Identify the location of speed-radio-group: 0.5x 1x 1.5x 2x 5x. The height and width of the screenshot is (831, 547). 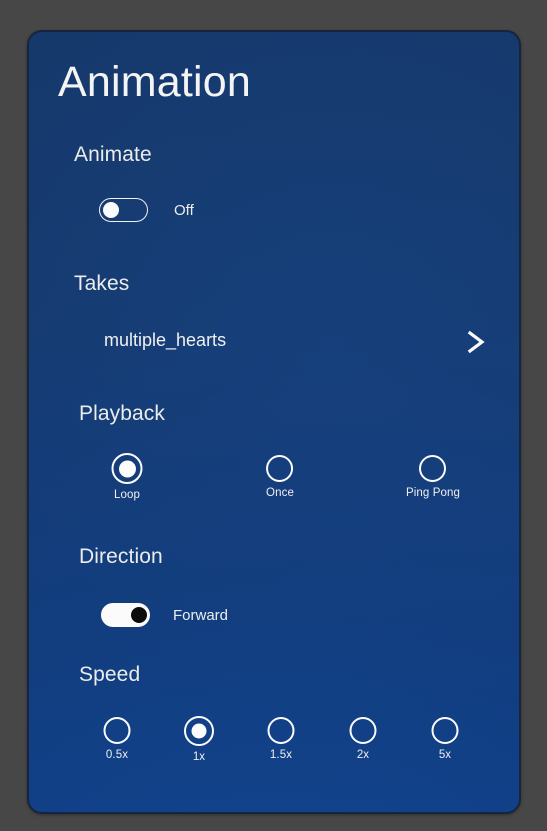
(274, 746).